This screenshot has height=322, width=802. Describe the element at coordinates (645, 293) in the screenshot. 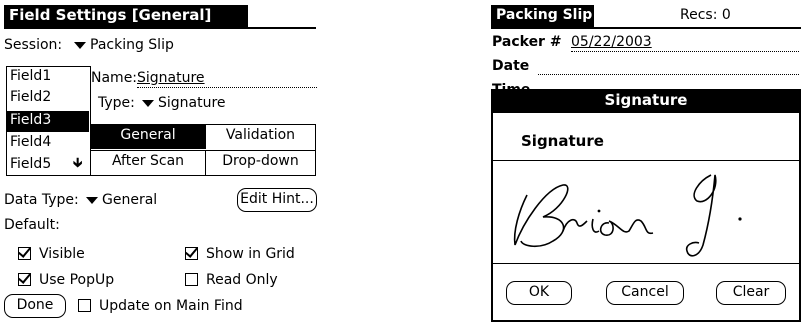

I see `cancel-button: Cancel` at that location.